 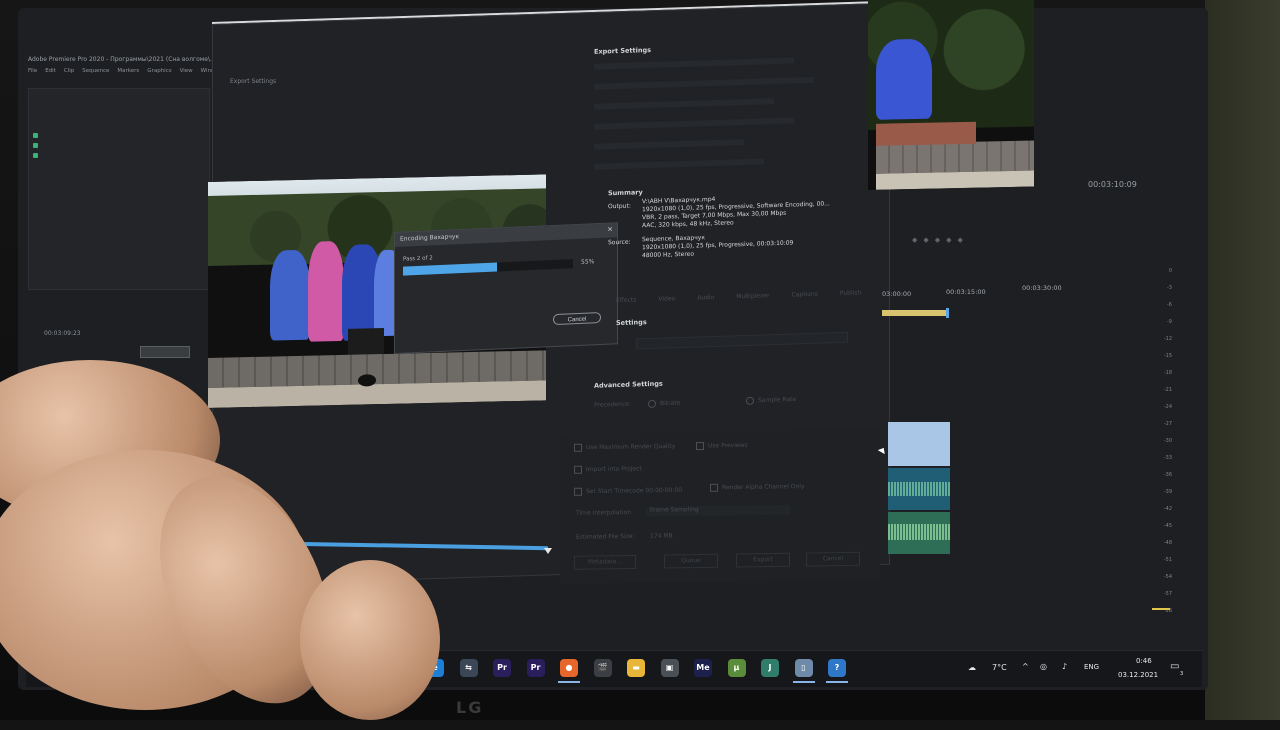 I want to click on premiere-2-icon: Pr, so click(x=535, y=668).